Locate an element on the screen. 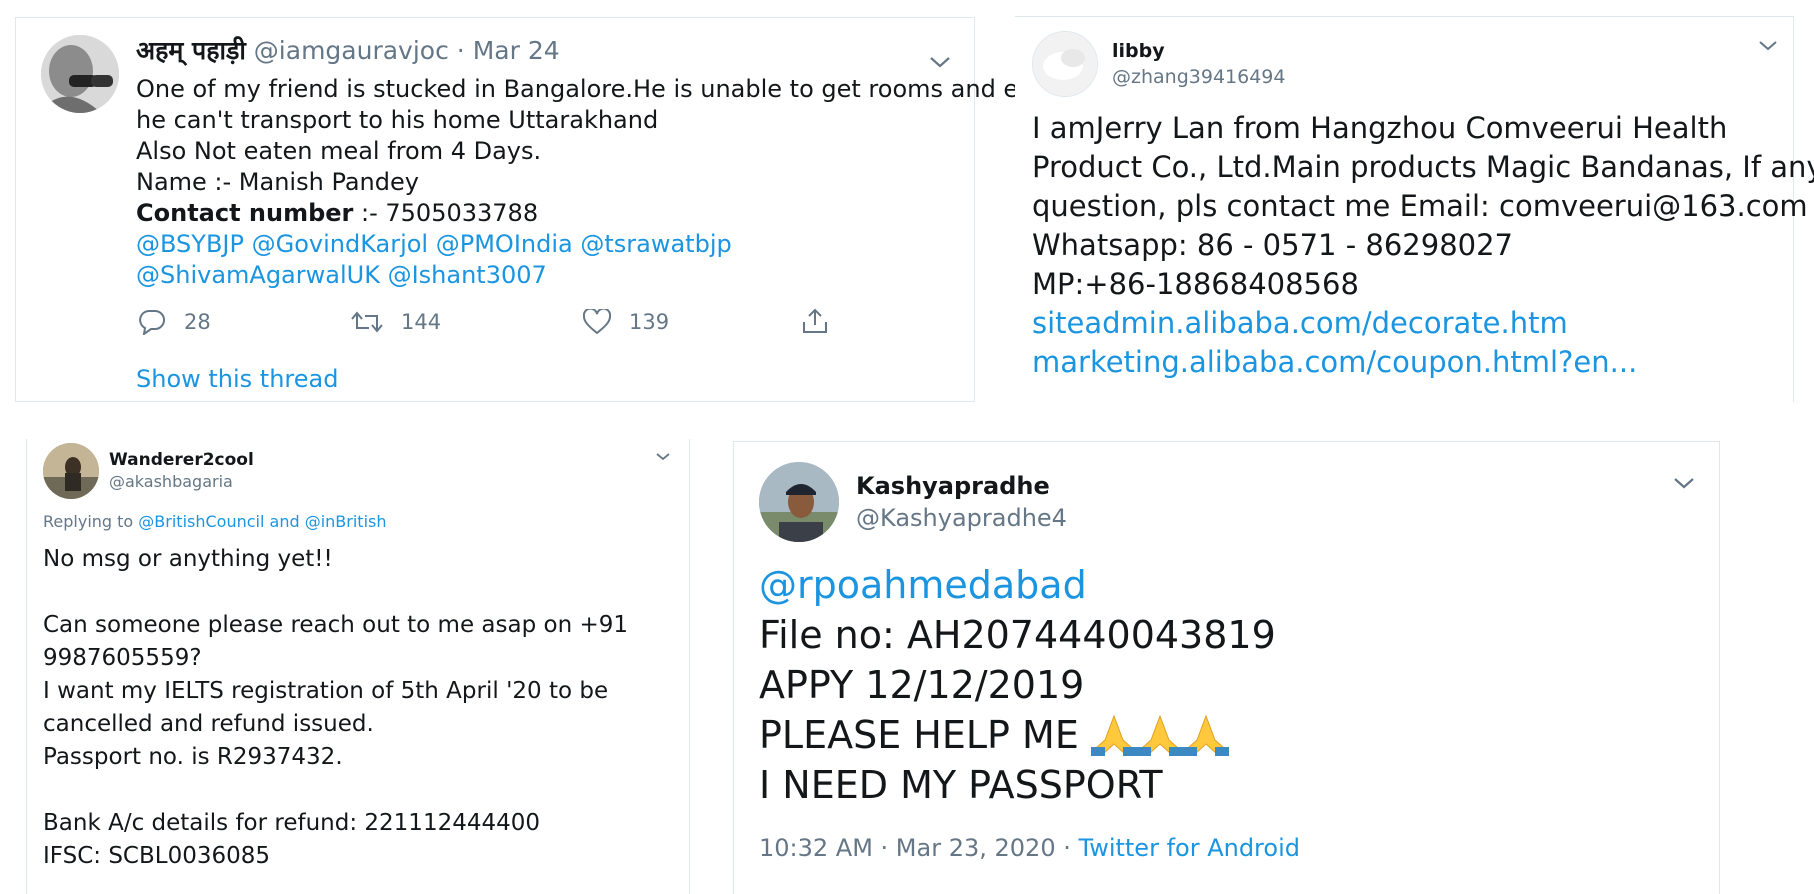  display-name: Kashyapradhe is located at coordinates (953, 486).